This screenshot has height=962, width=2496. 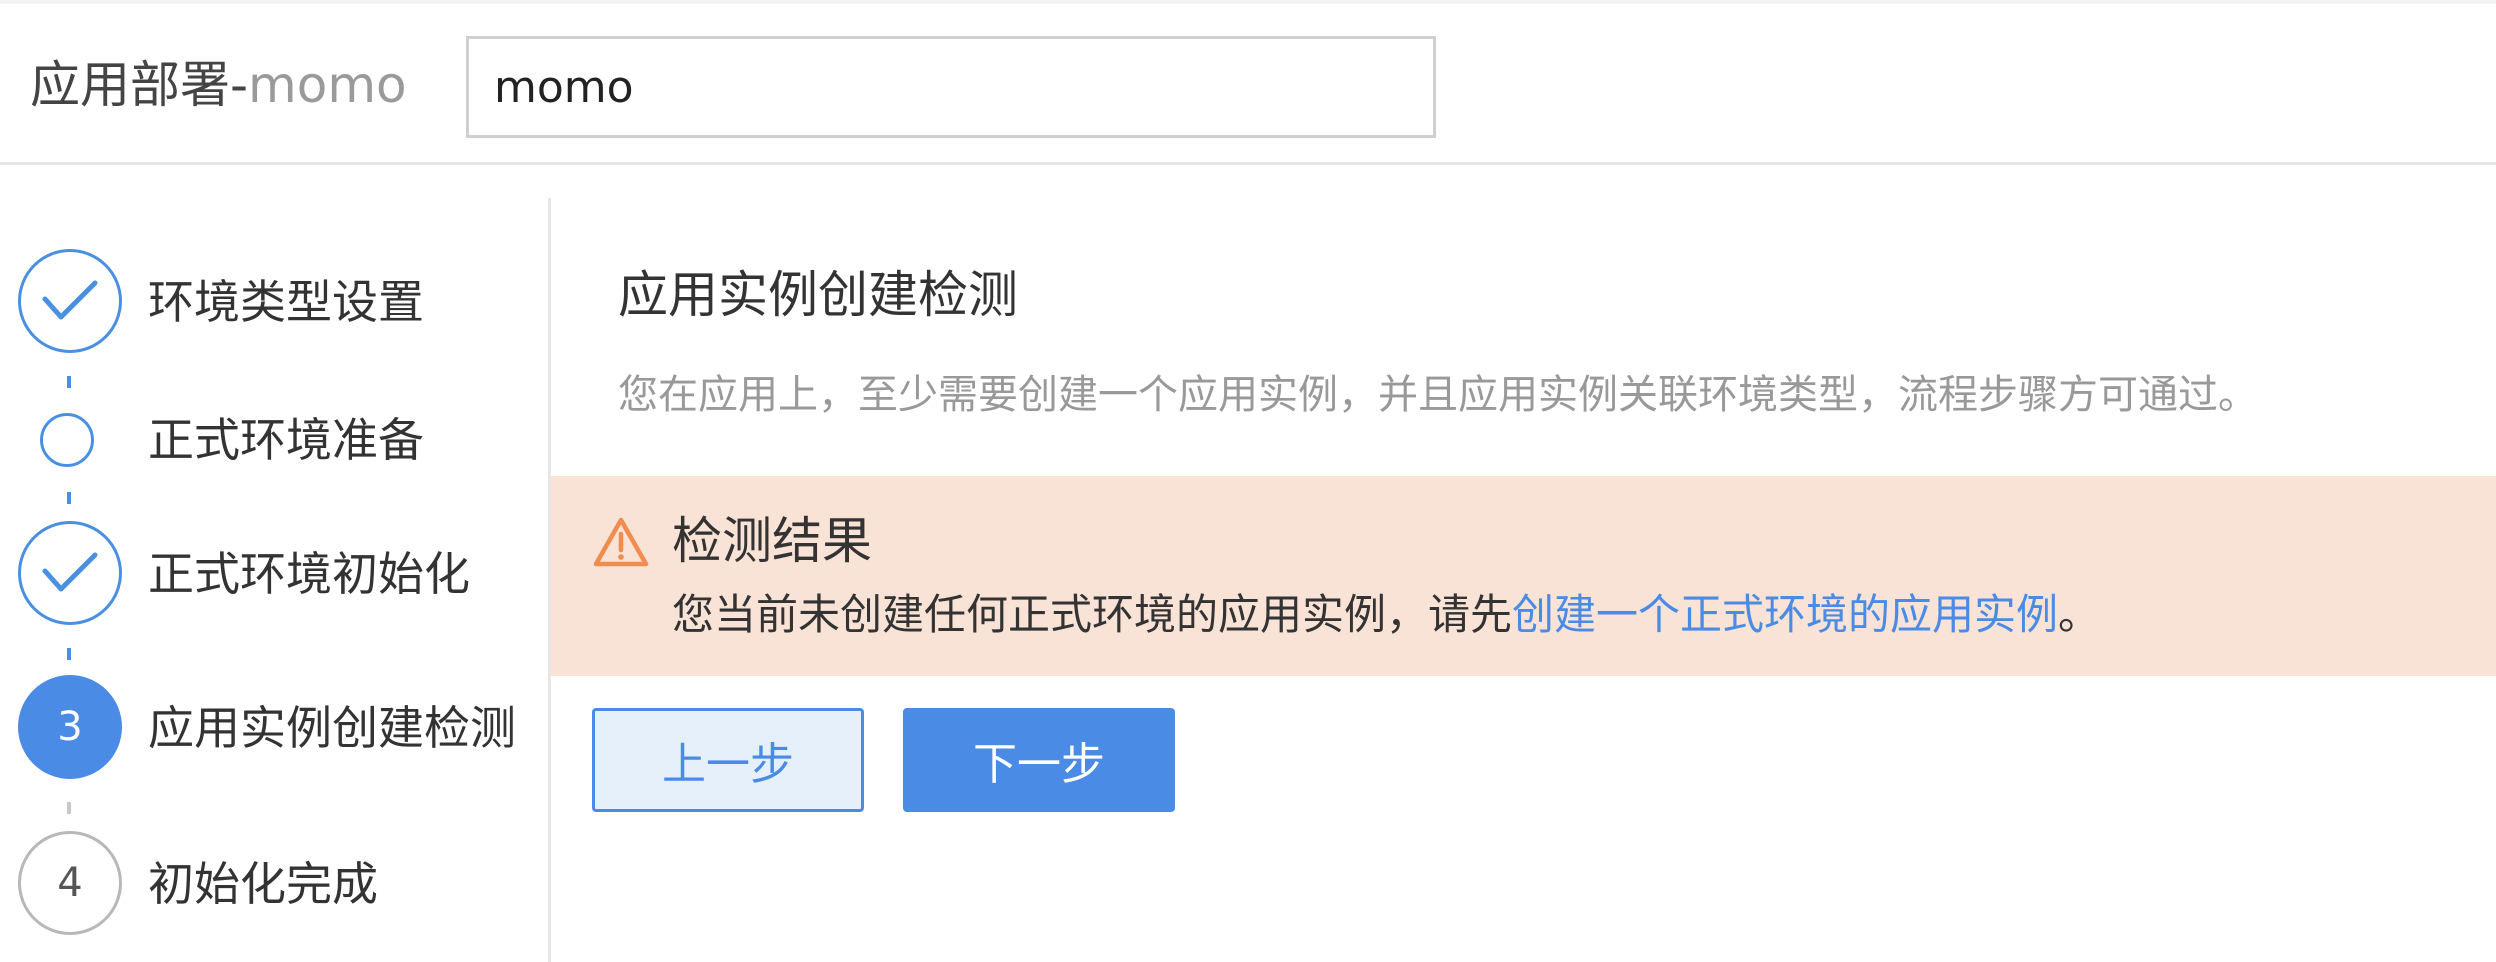 I want to click on section-title: 应用实例创建检测, so click(x=818, y=295).